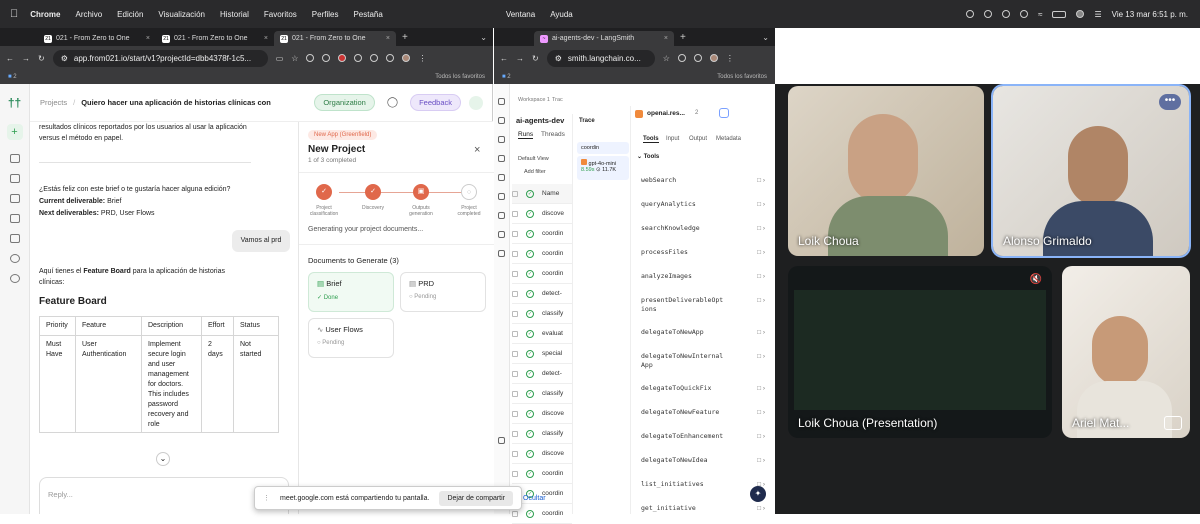 The width and height of the screenshot is (1200, 524). What do you see at coordinates (553, 134) in the screenshot?
I see `tab-threads: Threads` at bounding box center [553, 134].